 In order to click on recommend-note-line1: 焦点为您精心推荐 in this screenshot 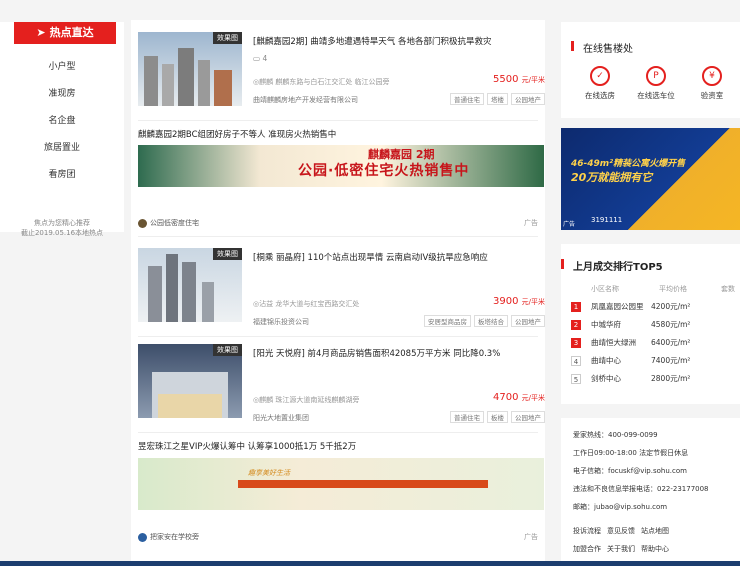, I will do `click(62, 223)`.